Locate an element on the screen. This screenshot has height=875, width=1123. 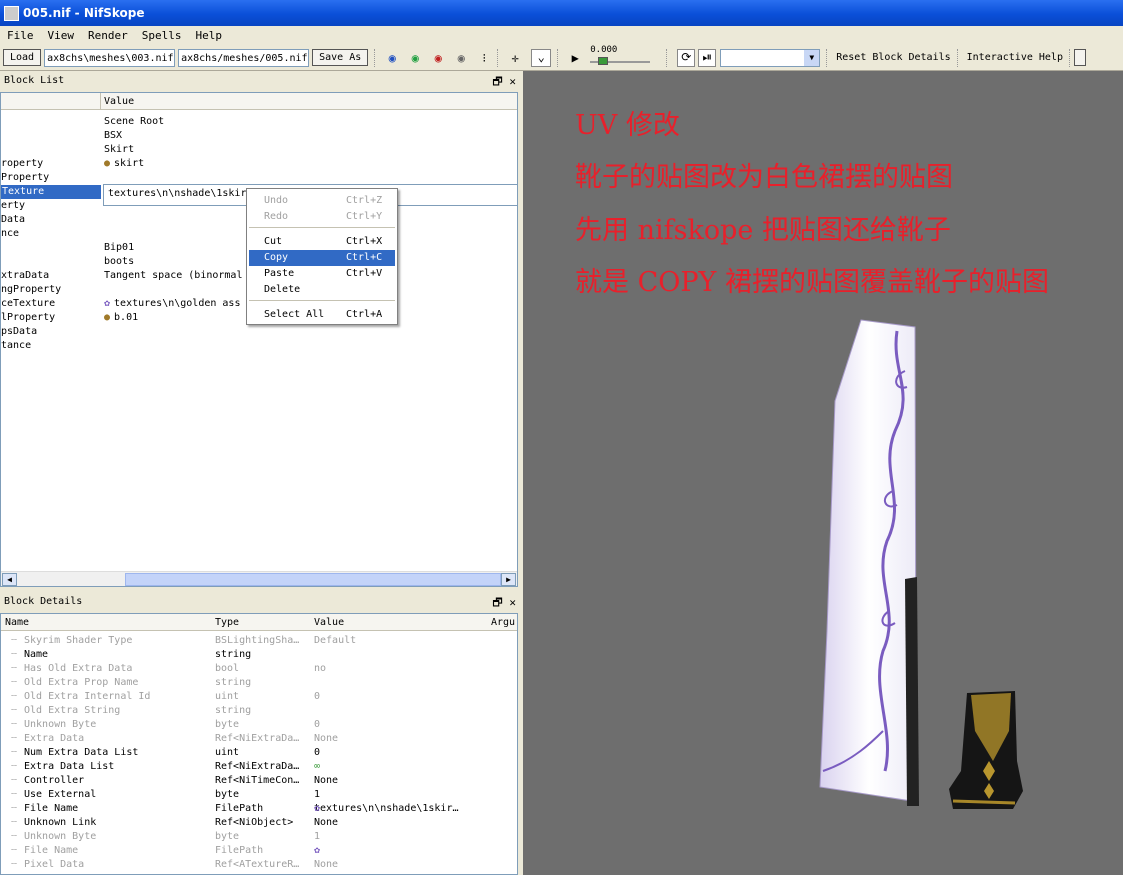
menu-file: File is located at coordinates (20, 35).